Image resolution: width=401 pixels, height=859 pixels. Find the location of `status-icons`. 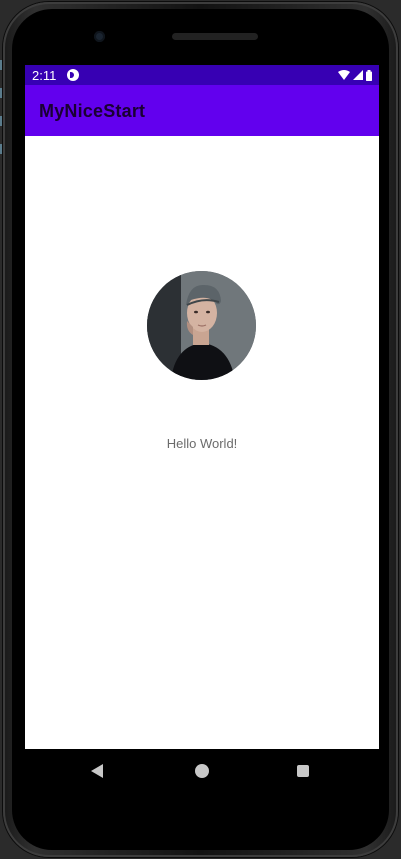

status-icons is located at coordinates (355, 75).